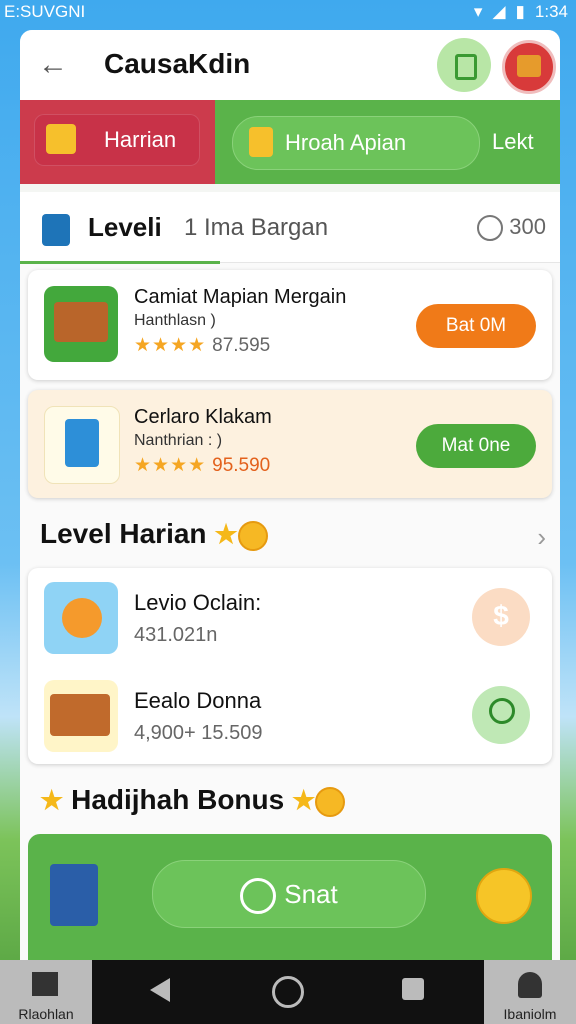 Image resolution: width=576 pixels, height=1024 pixels. I want to click on nav-label: Ibaniolm, so click(530, 1014).